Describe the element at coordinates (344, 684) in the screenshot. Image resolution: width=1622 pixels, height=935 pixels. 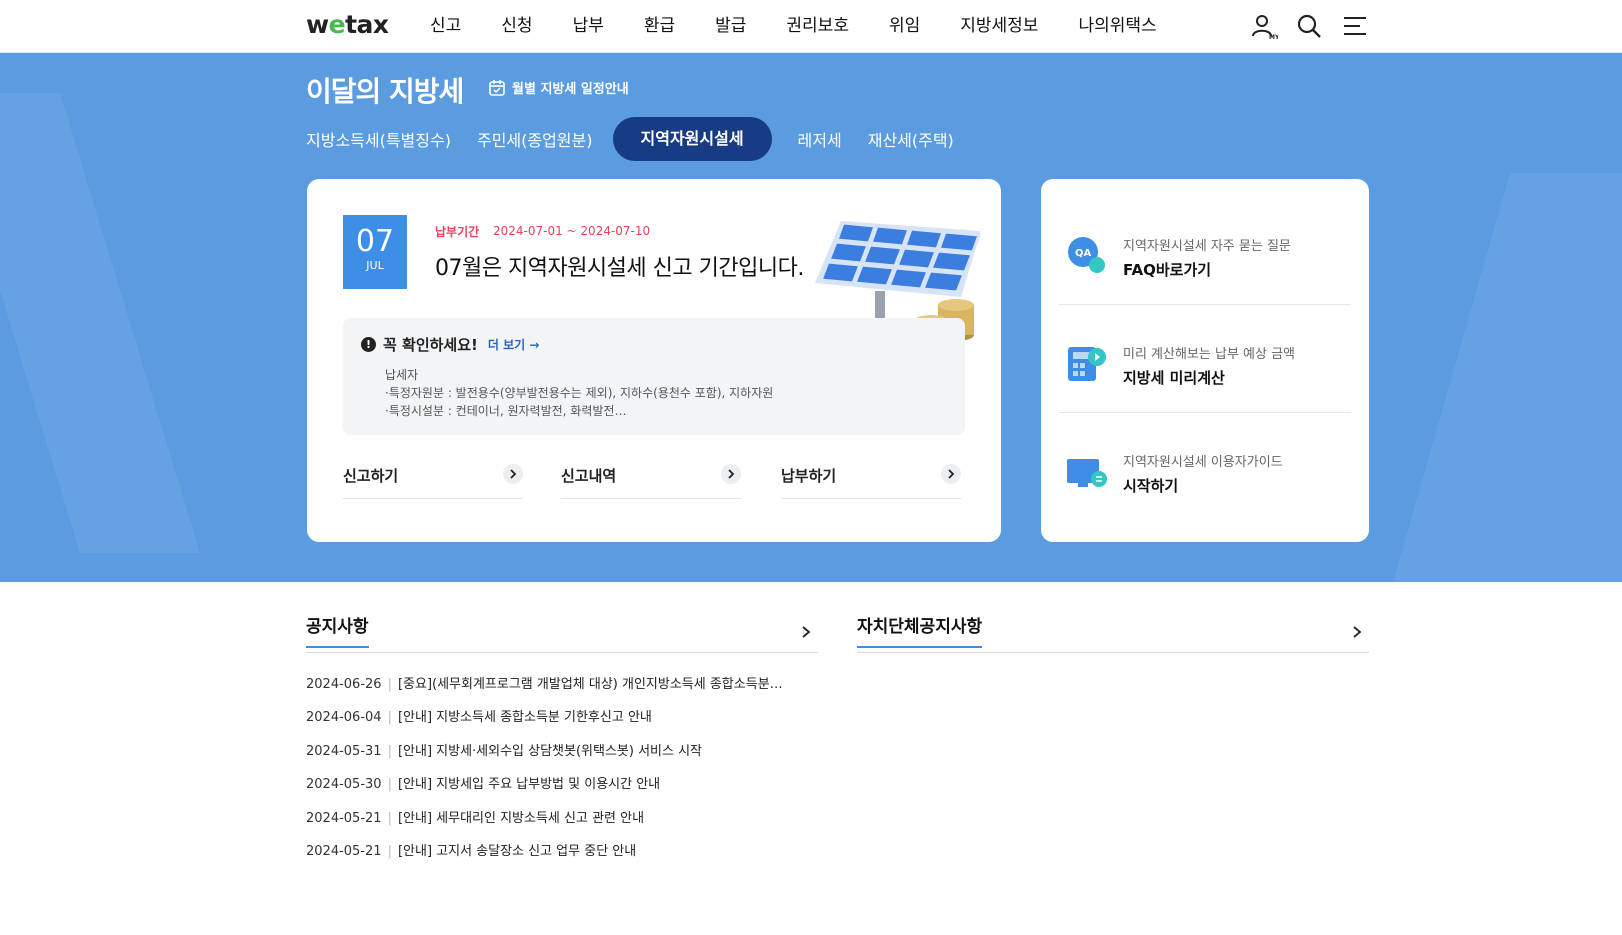
I see `notice-date: 2024-06-26` at that location.